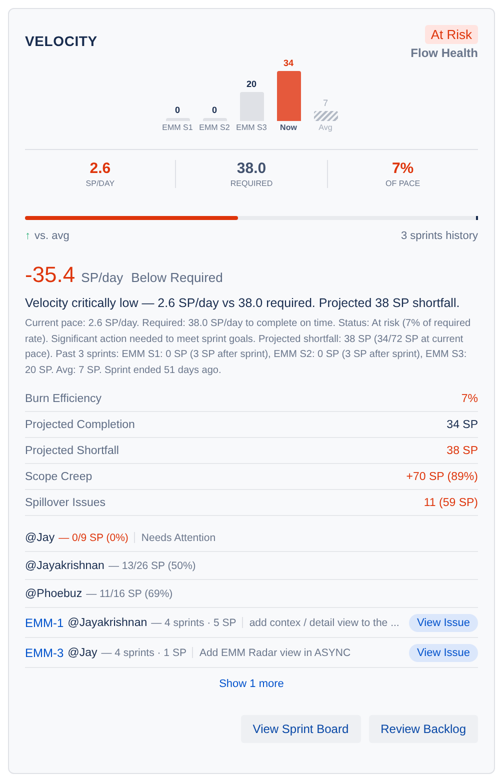 The height and width of the screenshot is (781, 504). Describe the element at coordinates (58, 476) in the screenshot. I see `metric-label: Scope Creep` at that location.